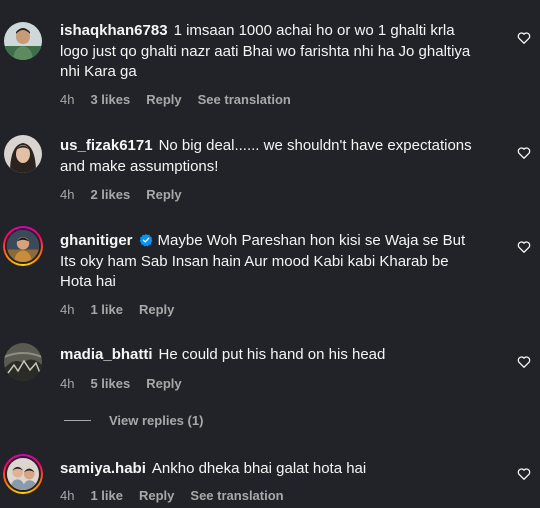 The image size is (540, 508). What do you see at coordinates (106, 354) in the screenshot?
I see `comment-username: madia_bhatti` at bounding box center [106, 354].